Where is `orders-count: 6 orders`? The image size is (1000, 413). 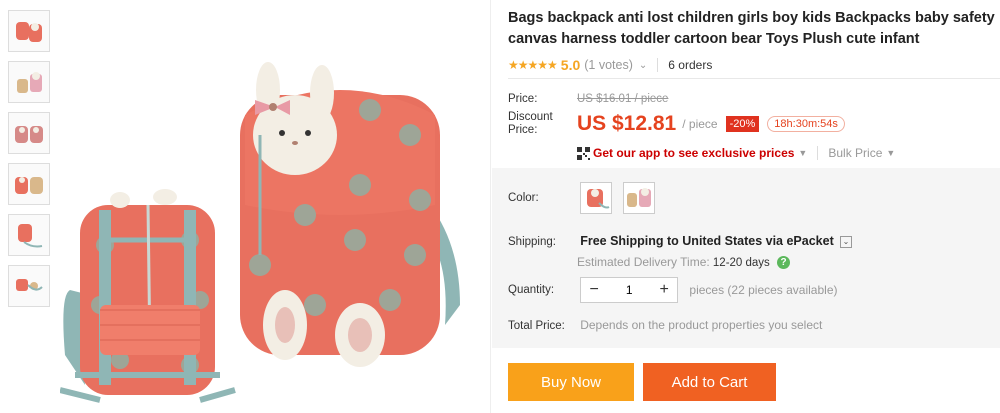 orders-count: 6 orders is located at coordinates (690, 65).